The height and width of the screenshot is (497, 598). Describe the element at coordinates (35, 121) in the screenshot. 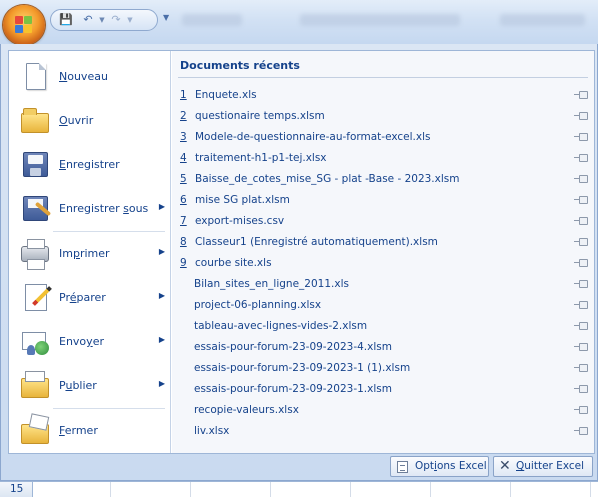

I see `open-folder-icon` at that location.